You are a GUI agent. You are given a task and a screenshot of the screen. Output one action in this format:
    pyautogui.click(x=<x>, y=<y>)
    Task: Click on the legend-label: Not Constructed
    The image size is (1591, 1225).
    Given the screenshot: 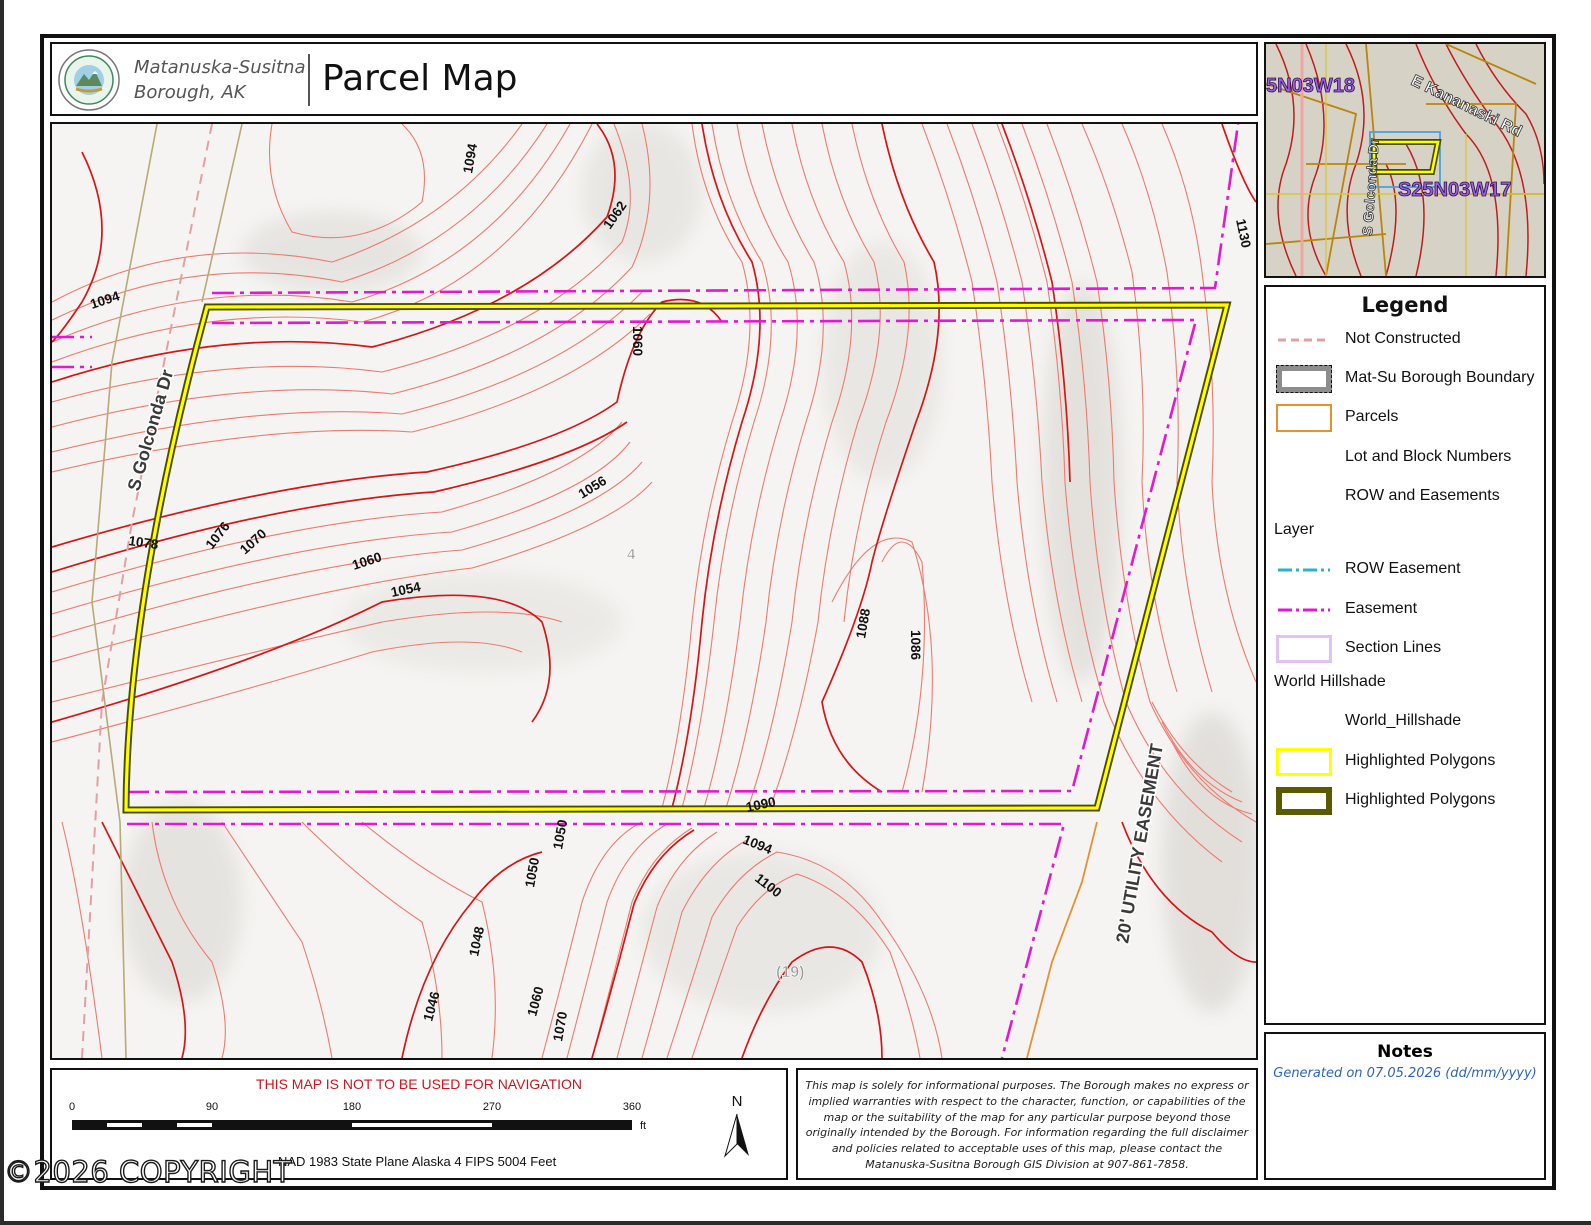 What is the action you would take?
    pyautogui.click(x=1403, y=338)
    